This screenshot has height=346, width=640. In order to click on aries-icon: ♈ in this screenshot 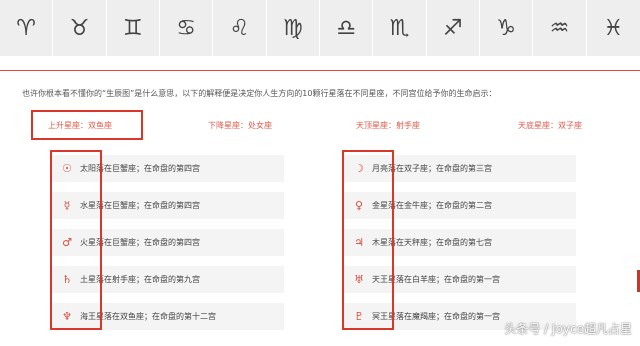, I will do `click(27, 28)`.